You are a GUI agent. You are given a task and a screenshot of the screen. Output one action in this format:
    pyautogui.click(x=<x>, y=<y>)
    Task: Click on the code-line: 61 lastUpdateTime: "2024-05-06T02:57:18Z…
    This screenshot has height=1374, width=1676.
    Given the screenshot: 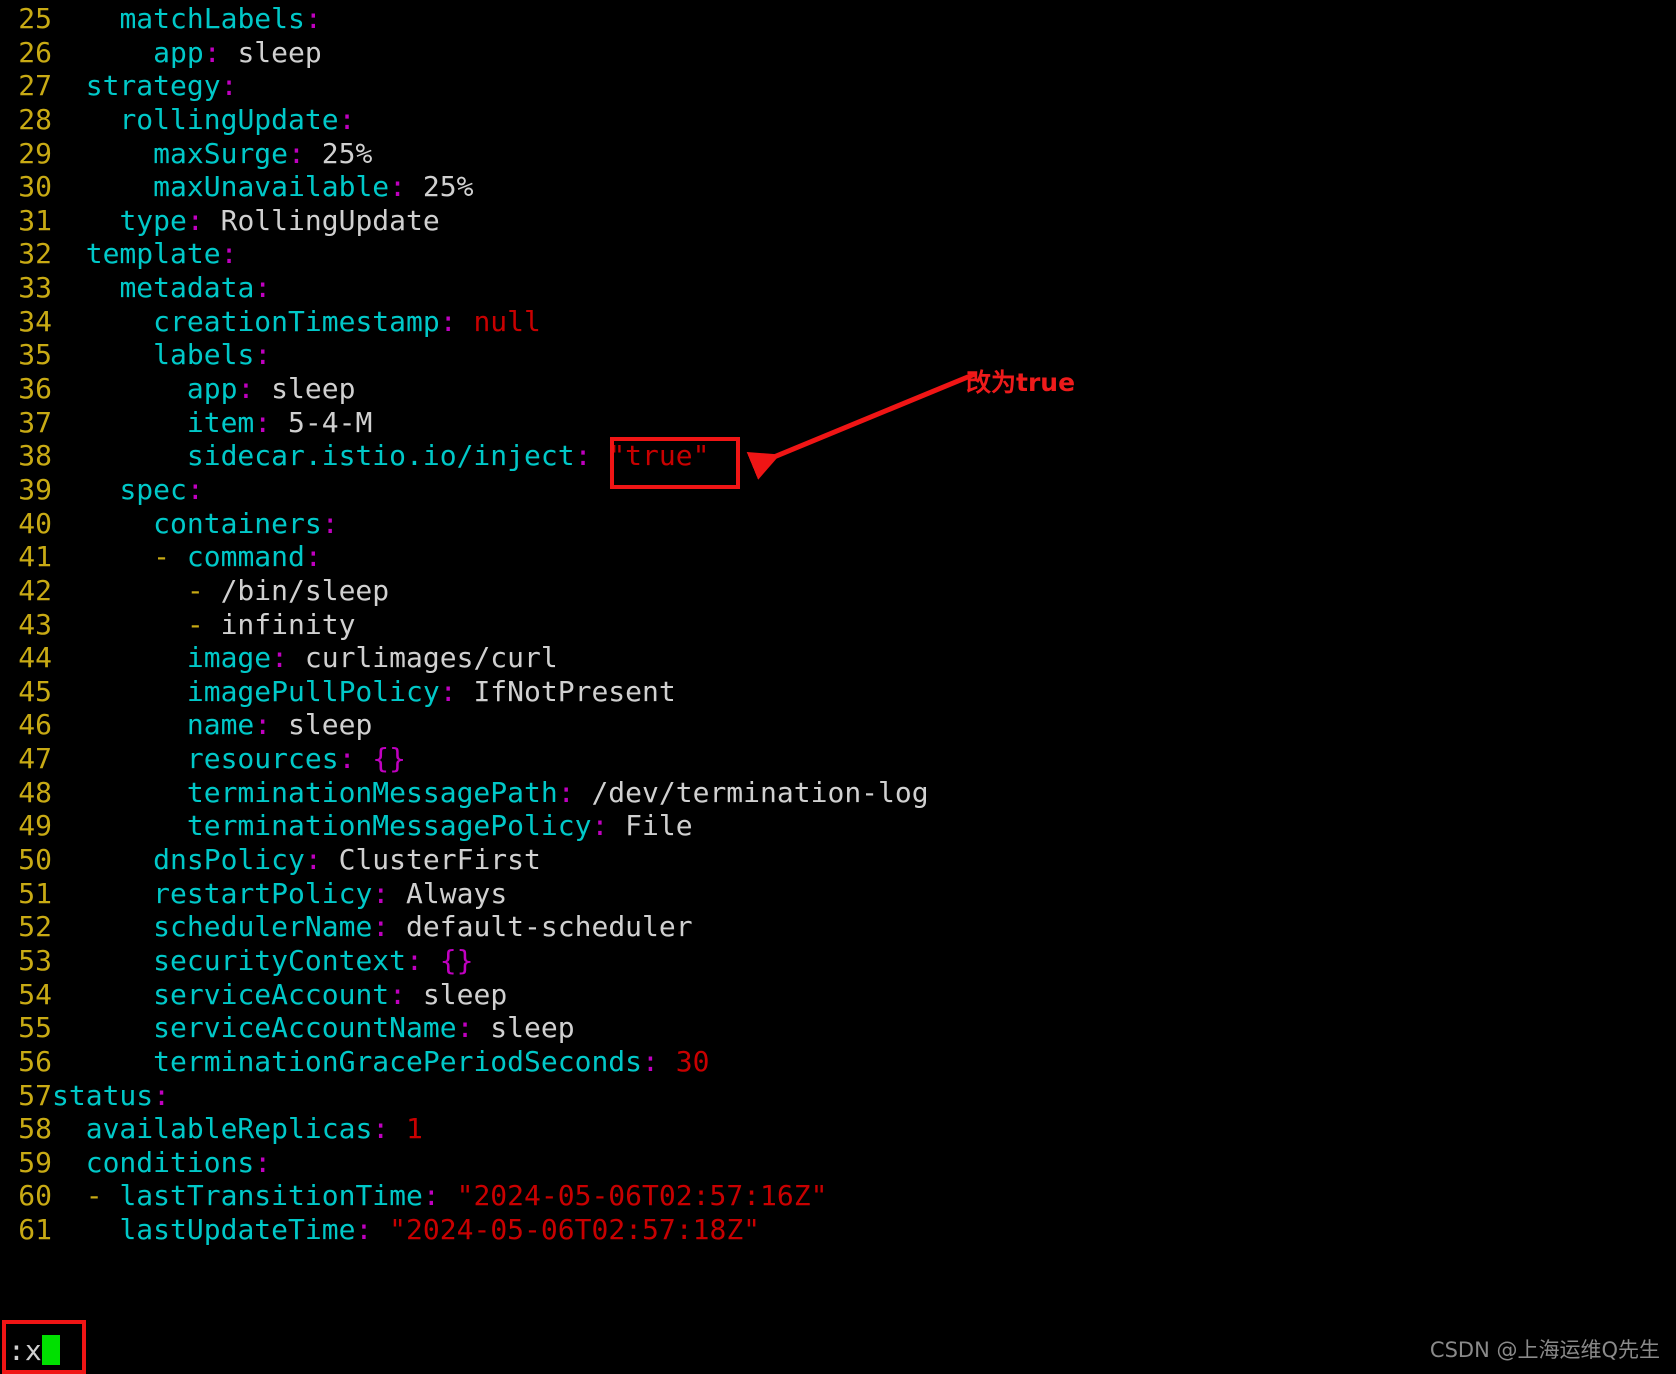 What is the action you would take?
    pyautogui.click(x=838, y=1230)
    